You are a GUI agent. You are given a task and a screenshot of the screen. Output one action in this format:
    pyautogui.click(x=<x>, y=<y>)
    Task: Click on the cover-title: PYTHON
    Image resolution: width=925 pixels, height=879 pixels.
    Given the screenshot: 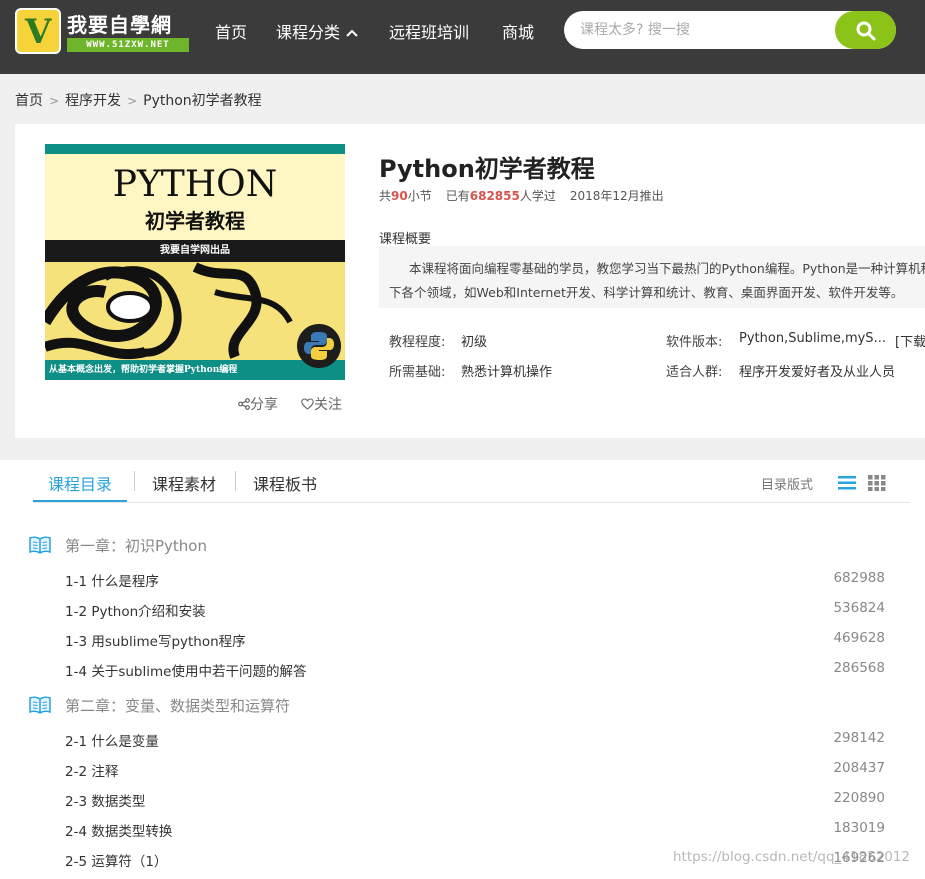 What is the action you would take?
    pyautogui.click(x=195, y=184)
    